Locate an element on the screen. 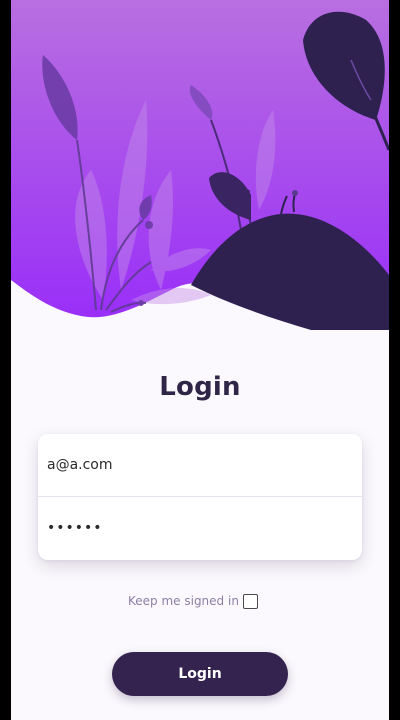 The image size is (400, 720). keep-signed-in-row: Keep me signed in is located at coordinates (200, 602).